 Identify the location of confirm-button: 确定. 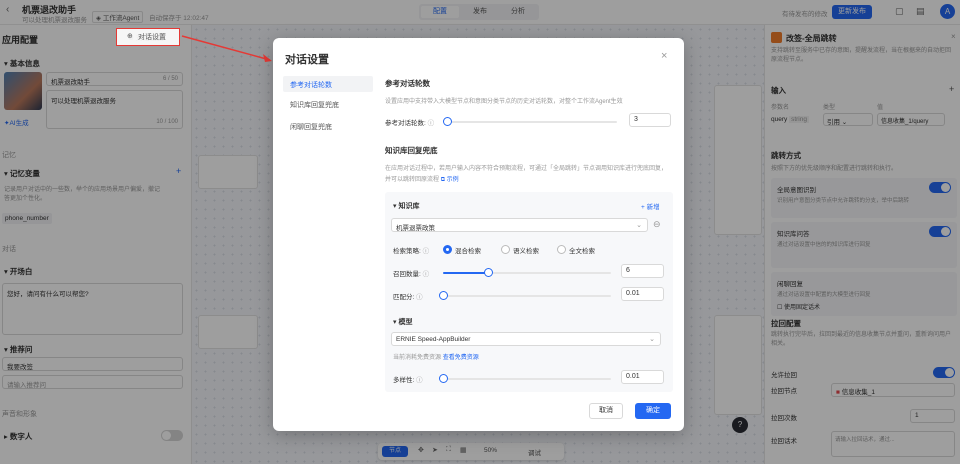
(653, 411).